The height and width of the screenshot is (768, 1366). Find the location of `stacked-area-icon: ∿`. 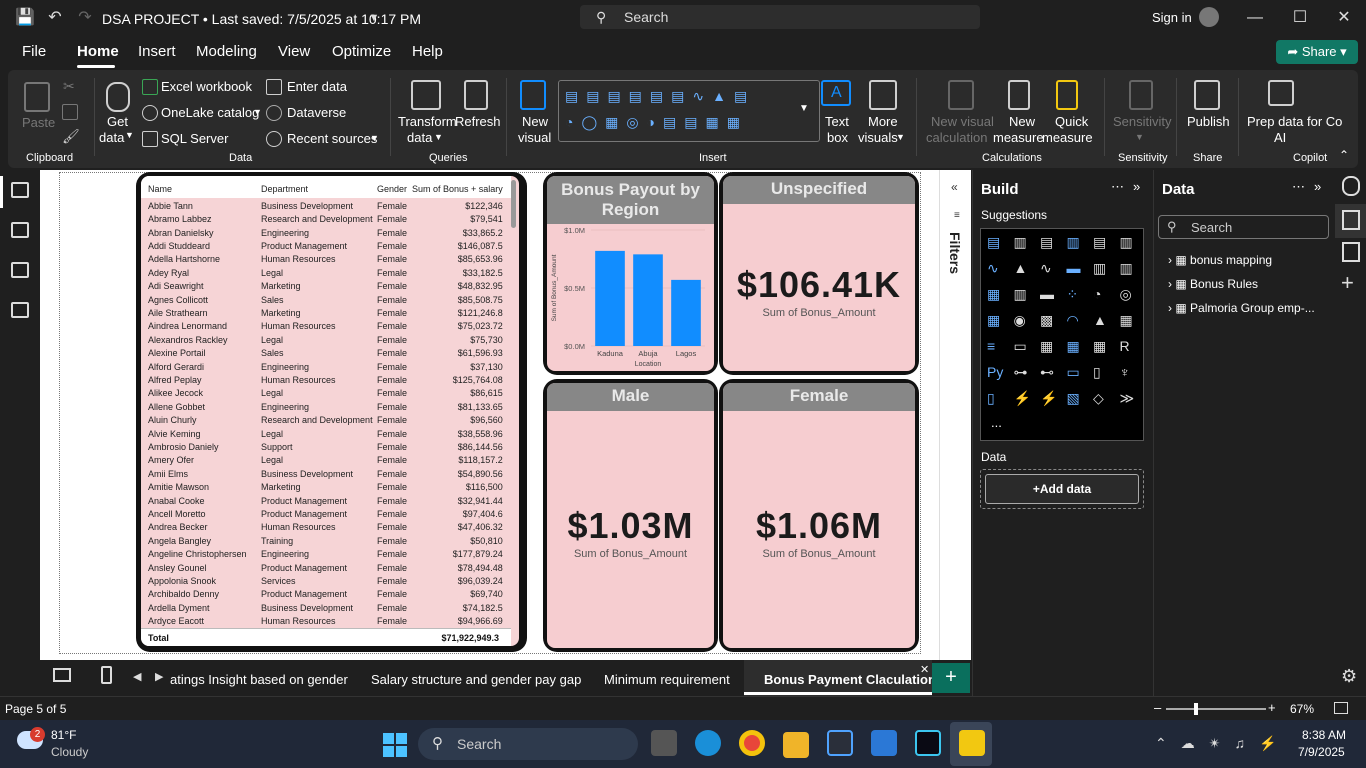

stacked-area-icon: ∿ is located at coordinates (1049, 268).